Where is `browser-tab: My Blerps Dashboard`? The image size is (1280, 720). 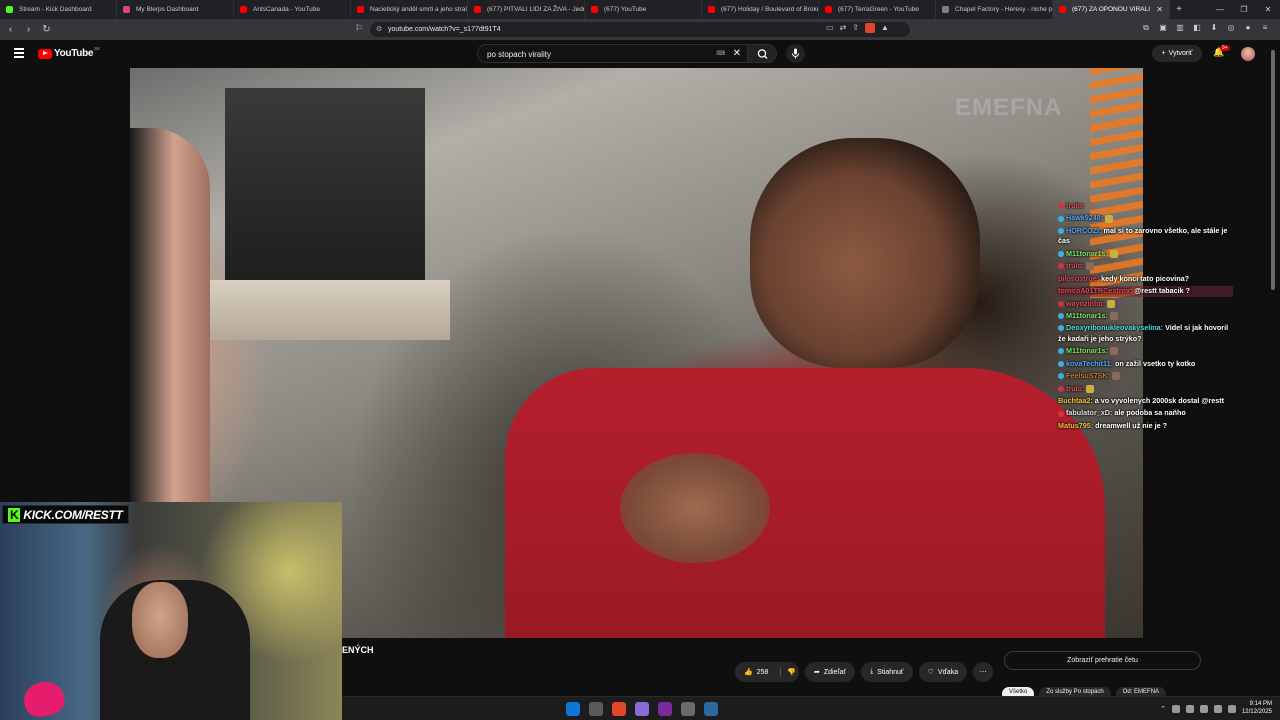
browser-tab: My Blerps Dashboard is located at coordinates (175, 9).